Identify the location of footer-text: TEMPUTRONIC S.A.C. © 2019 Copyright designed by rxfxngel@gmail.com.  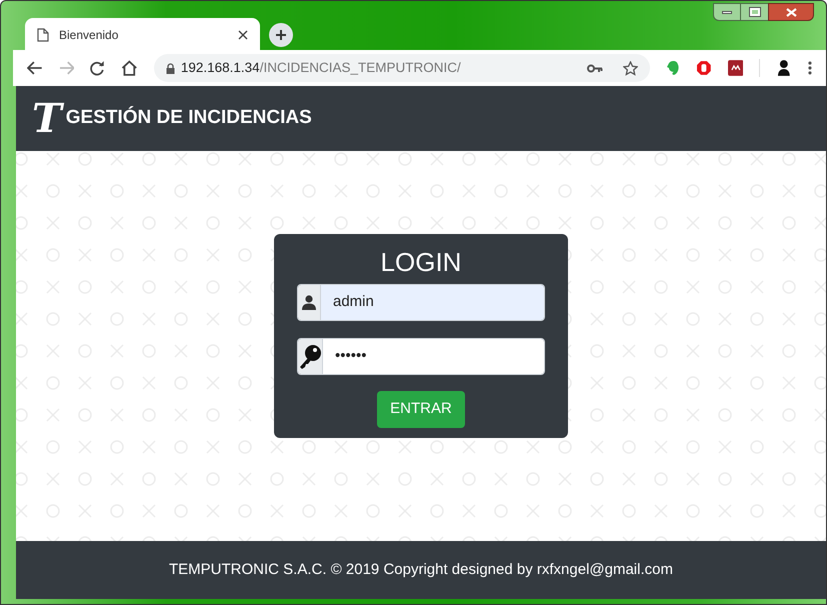
(421, 570).